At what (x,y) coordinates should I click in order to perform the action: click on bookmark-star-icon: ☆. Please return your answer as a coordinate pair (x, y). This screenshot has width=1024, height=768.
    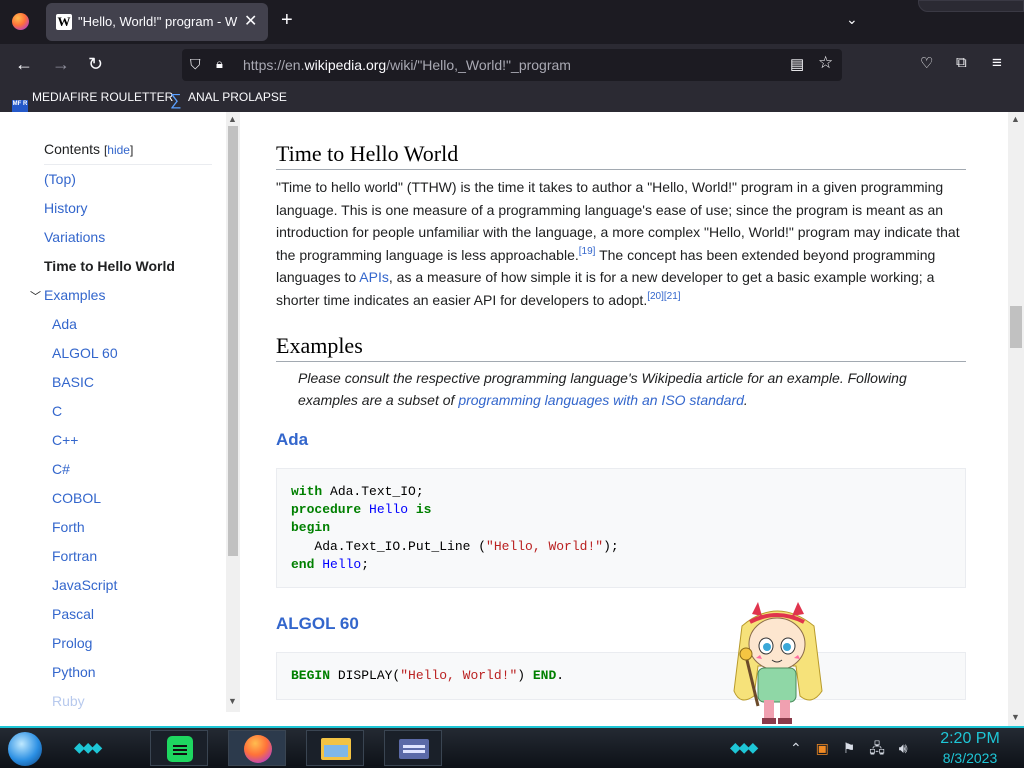
    Looking at the image, I should click on (825, 63).